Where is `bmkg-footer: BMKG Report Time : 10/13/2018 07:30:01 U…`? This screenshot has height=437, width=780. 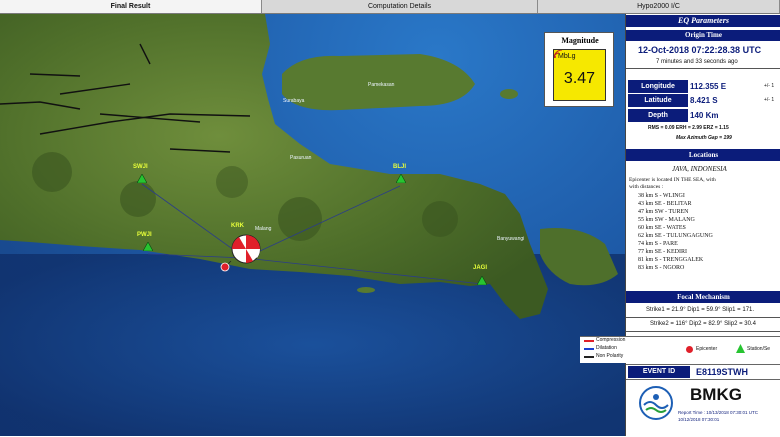 bmkg-footer: BMKG Report Time : 10/13/2018 07:30:01 U… is located at coordinates (703, 408).